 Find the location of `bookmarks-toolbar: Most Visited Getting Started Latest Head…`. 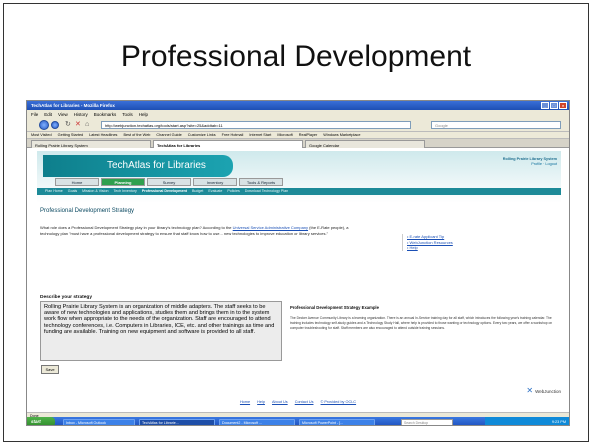

bookmarks-toolbar: Most Visited Getting Started Latest Head… is located at coordinates (298, 135).